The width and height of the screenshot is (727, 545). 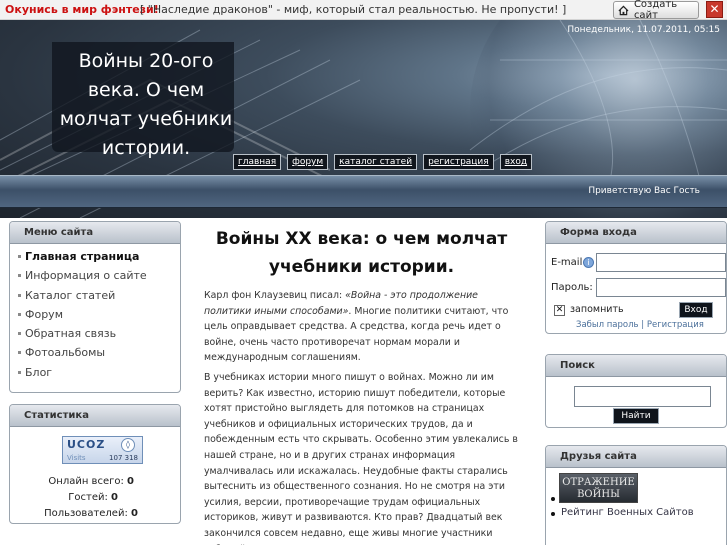 I want to click on remember-label: запомнить, so click(x=597, y=309).